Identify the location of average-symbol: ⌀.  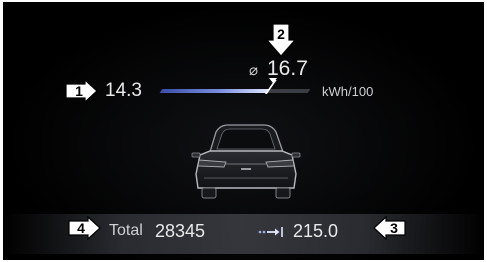
(254, 70).